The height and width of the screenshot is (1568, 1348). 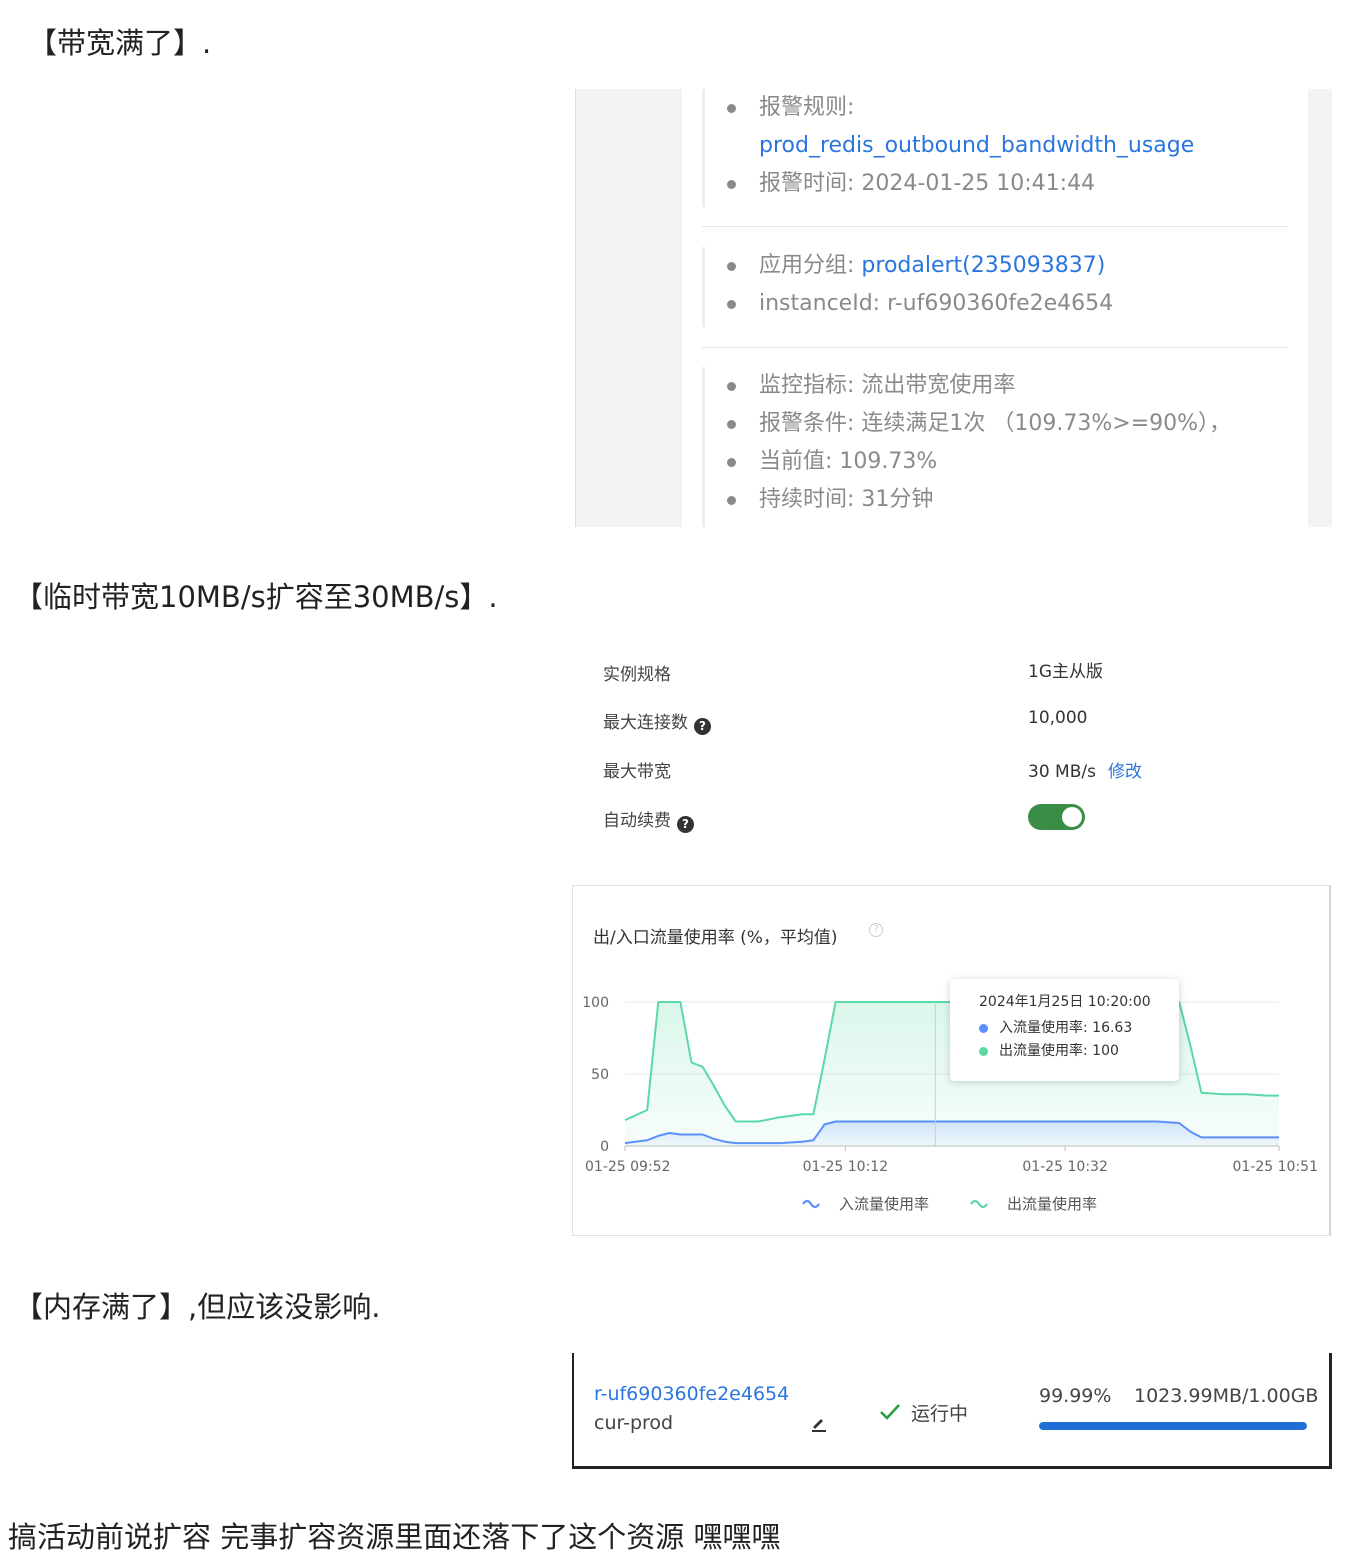 What do you see at coordinates (691, 1394) in the screenshot?
I see `instance-id-link: r-uf690360fe2e4654` at bounding box center [691, 1394].